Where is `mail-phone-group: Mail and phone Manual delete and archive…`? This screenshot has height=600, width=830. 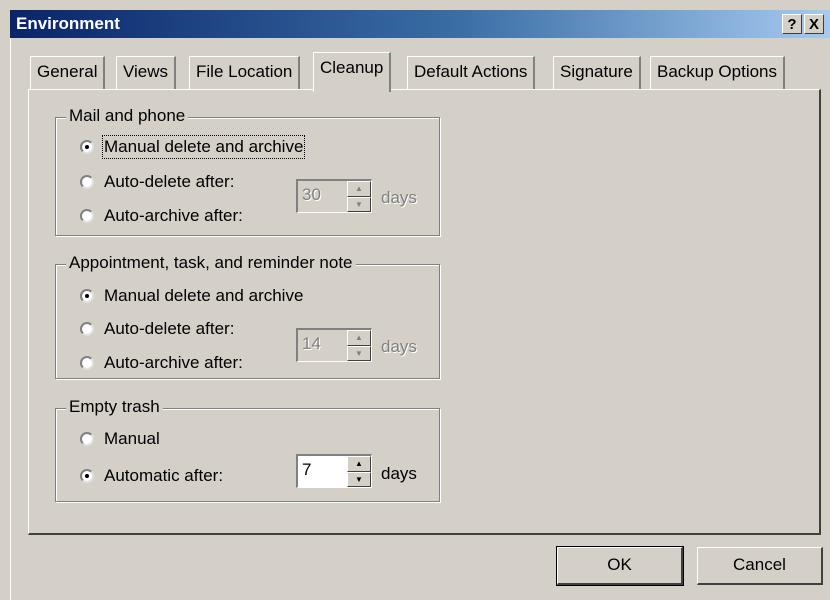 mail-phone-group: Mail and phone Manual delete and archive… is located at coordinates (247, 171).